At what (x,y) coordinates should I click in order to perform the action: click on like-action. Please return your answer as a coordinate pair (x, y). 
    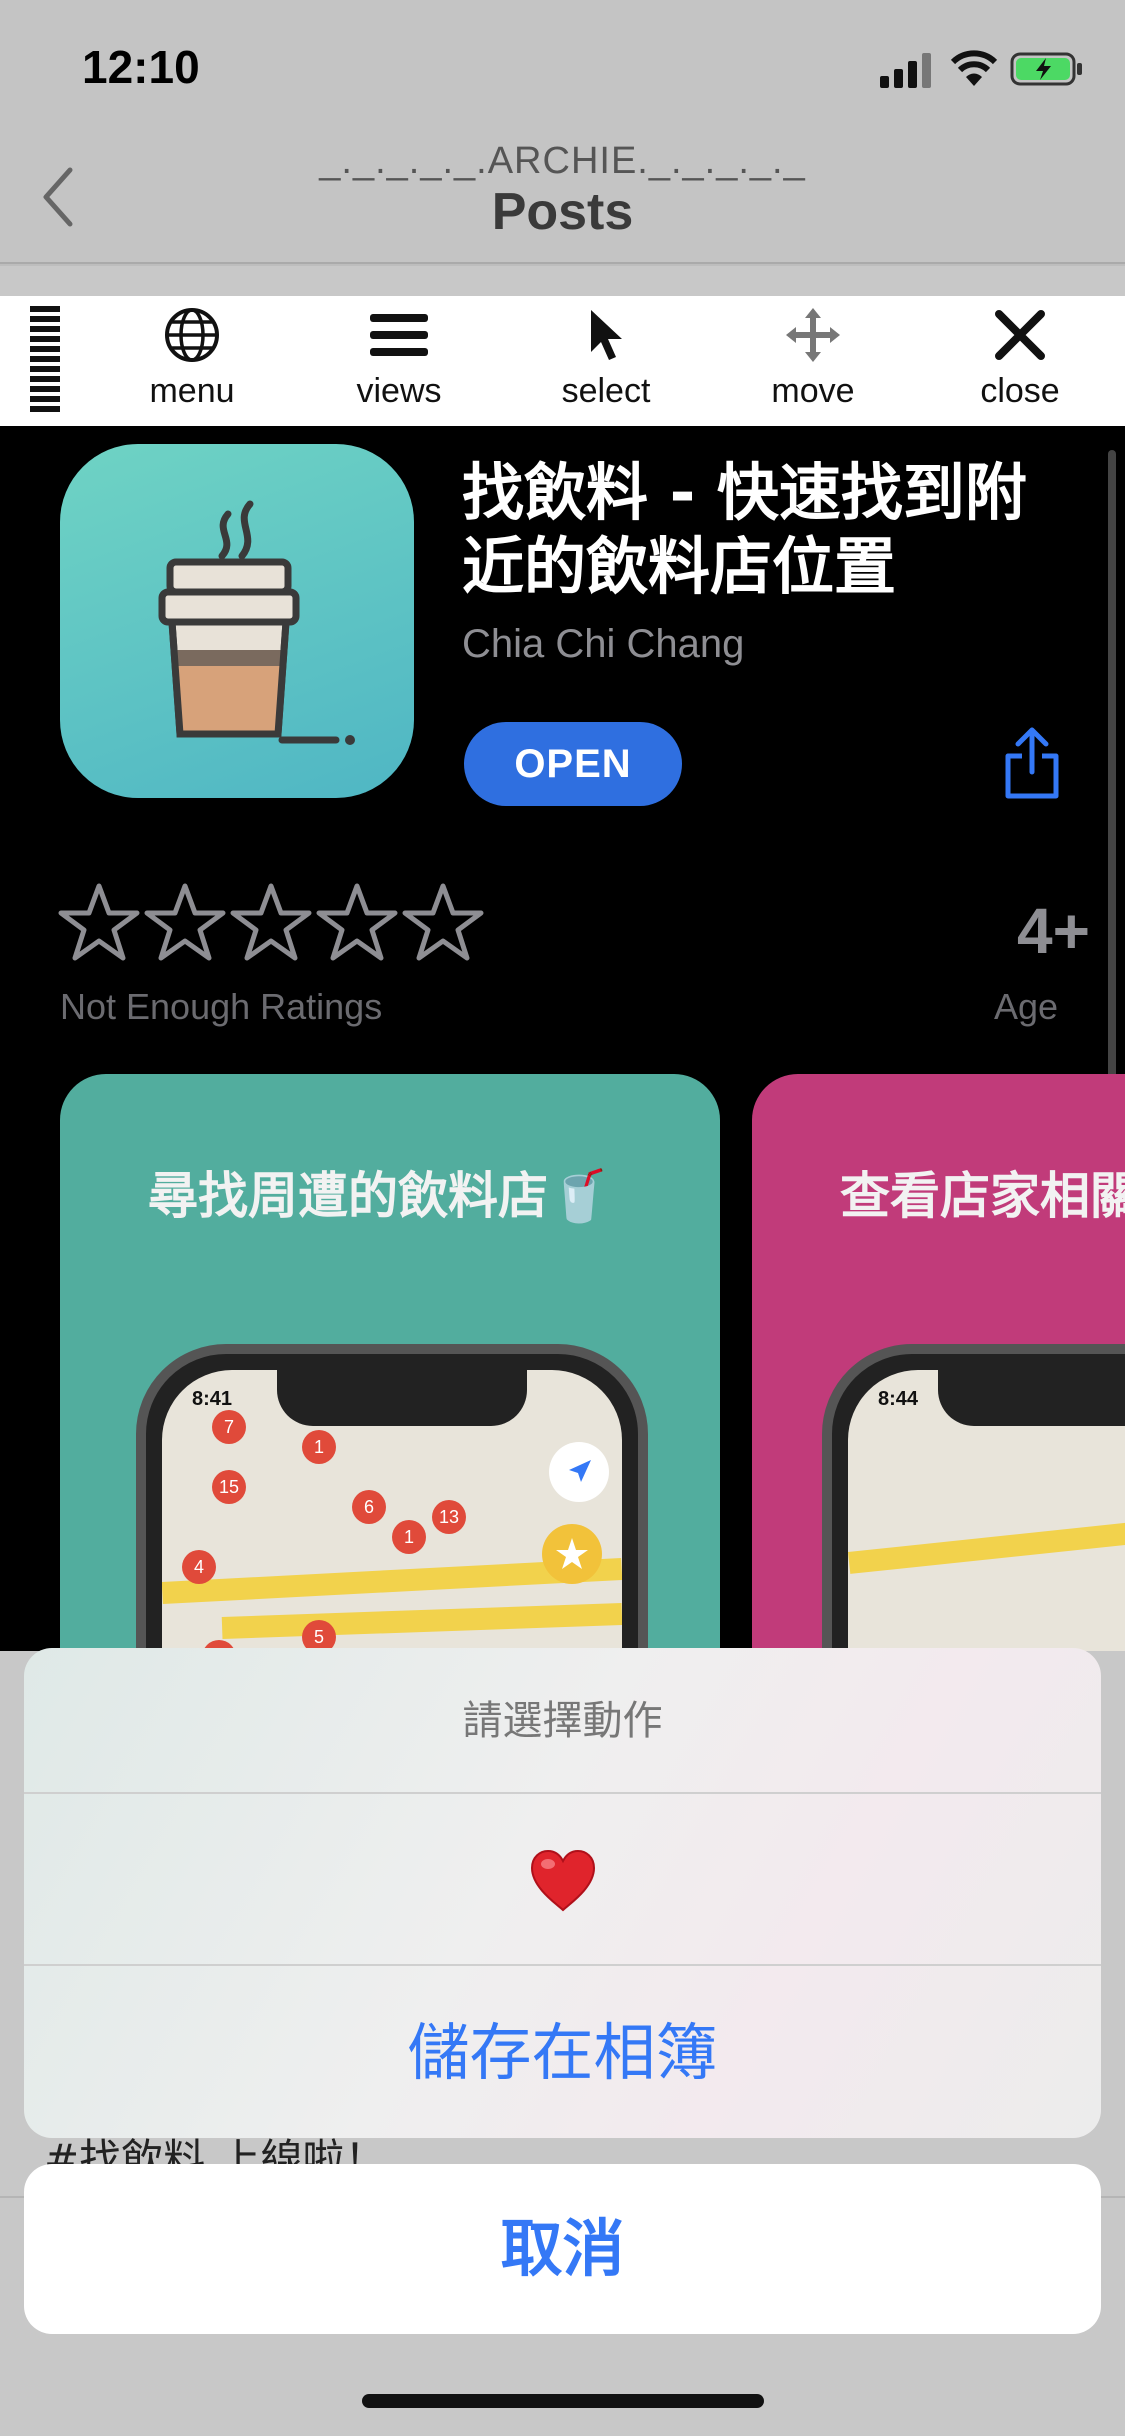
    Looking at the image, I should click on (562, 1881).